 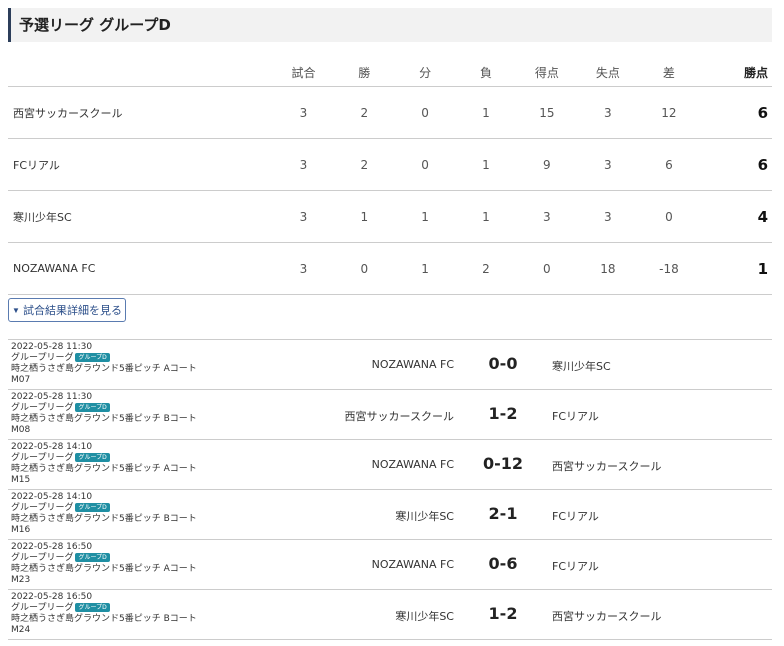 I want to click on match-code: M23, so click(x=21, y=580).